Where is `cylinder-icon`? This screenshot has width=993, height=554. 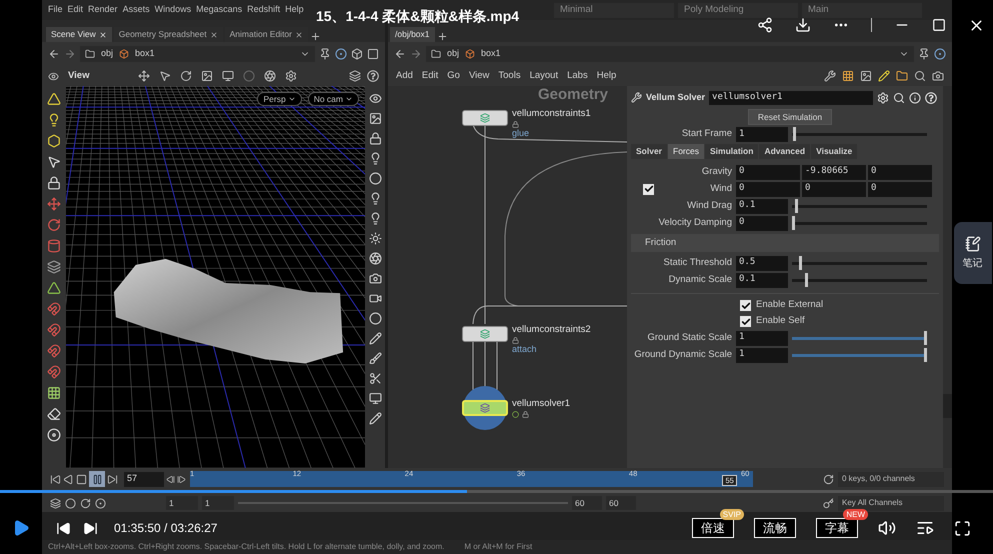 cylinder-icon is located at coordinates (54, 246).